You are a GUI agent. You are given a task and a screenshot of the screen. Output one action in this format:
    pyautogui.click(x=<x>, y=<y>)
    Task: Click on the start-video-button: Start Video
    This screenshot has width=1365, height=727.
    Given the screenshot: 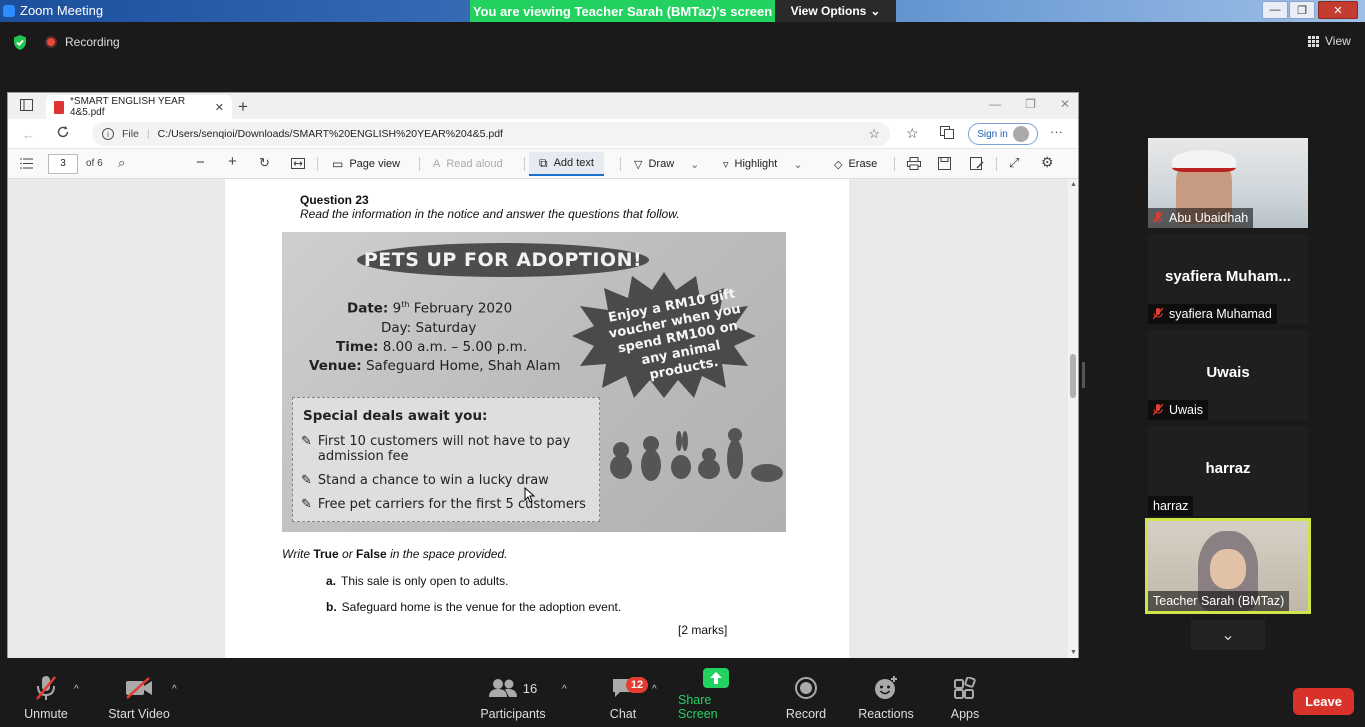 What is the action you would take?
    pyautogui.click(x=139, y=697)
    